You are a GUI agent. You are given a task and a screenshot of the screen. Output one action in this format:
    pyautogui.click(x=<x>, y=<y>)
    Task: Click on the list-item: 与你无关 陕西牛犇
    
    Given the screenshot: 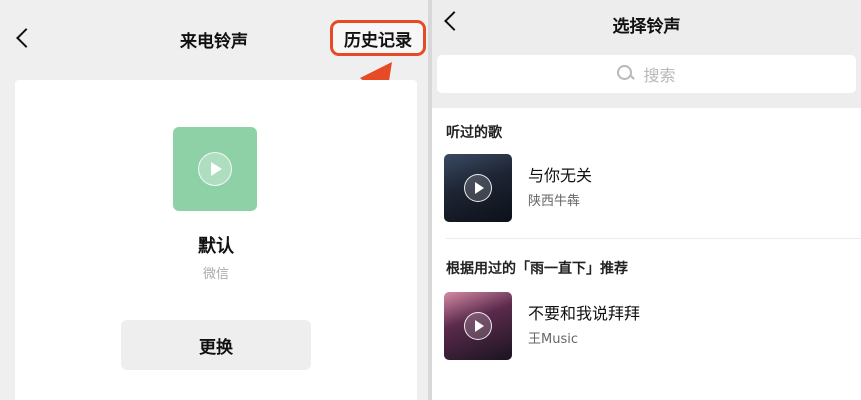 What is the action you would take?
    pyautogui.click(x=646, y=188)
    